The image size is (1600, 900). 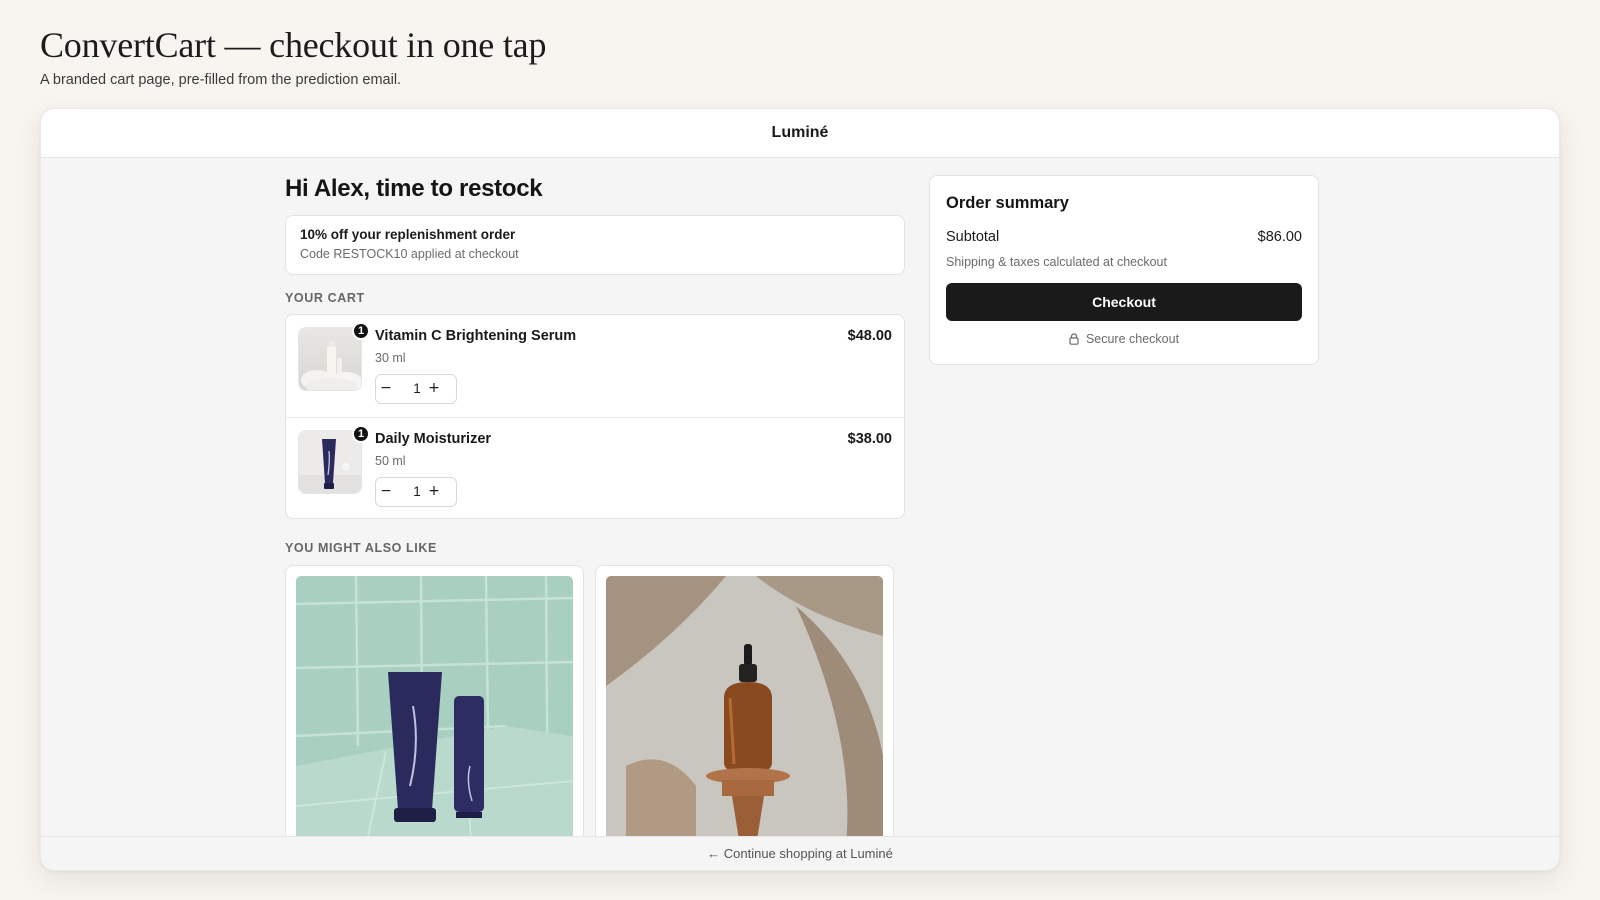 I want to click on navy-tube-and-bottle-image, so click(x=434, y=711).